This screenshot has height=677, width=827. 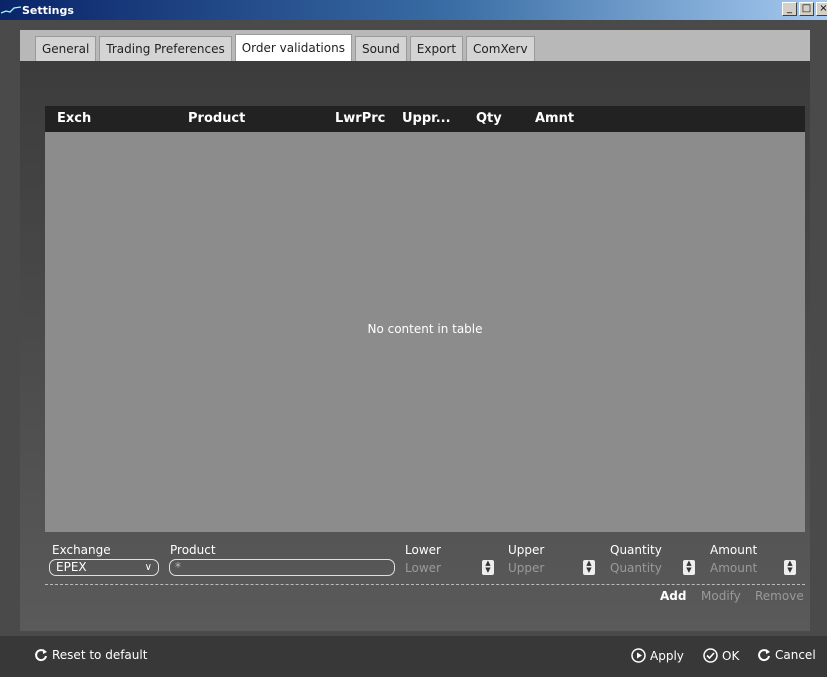 I want to click on exchange-label: Exchange, so click(x=81, y=550).